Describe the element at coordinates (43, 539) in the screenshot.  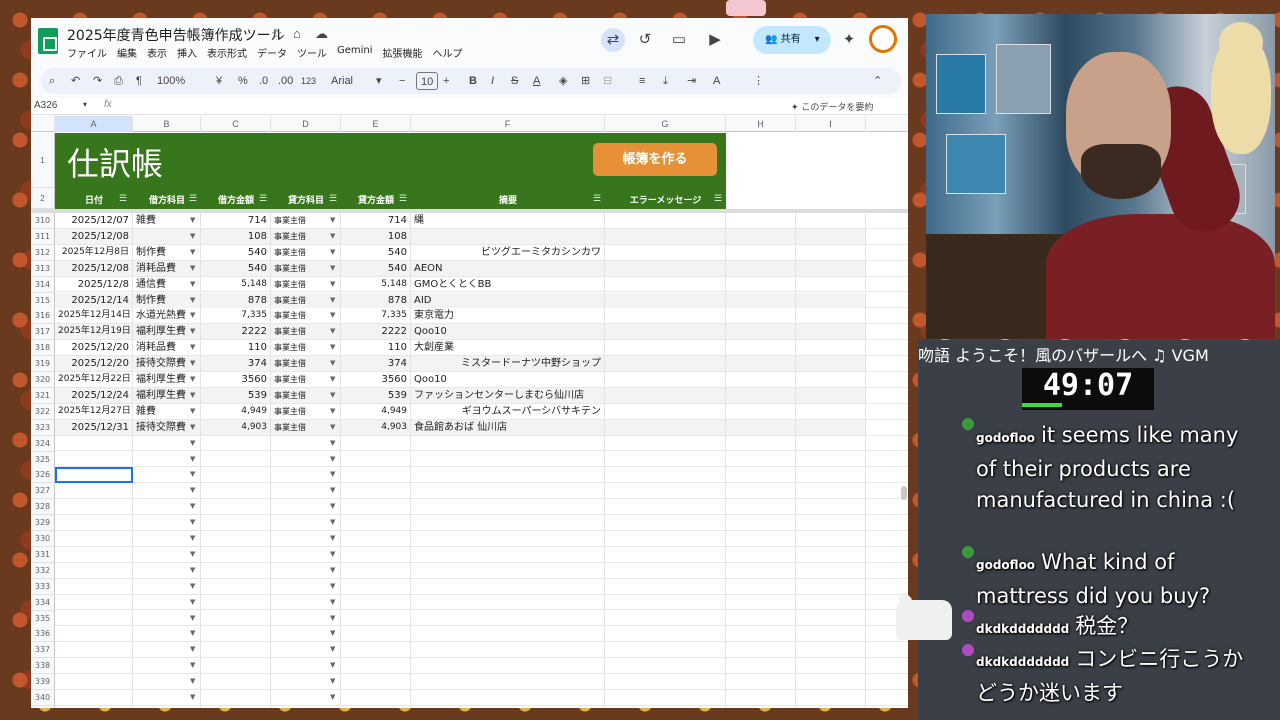
I see `row-number: 330` at that location.